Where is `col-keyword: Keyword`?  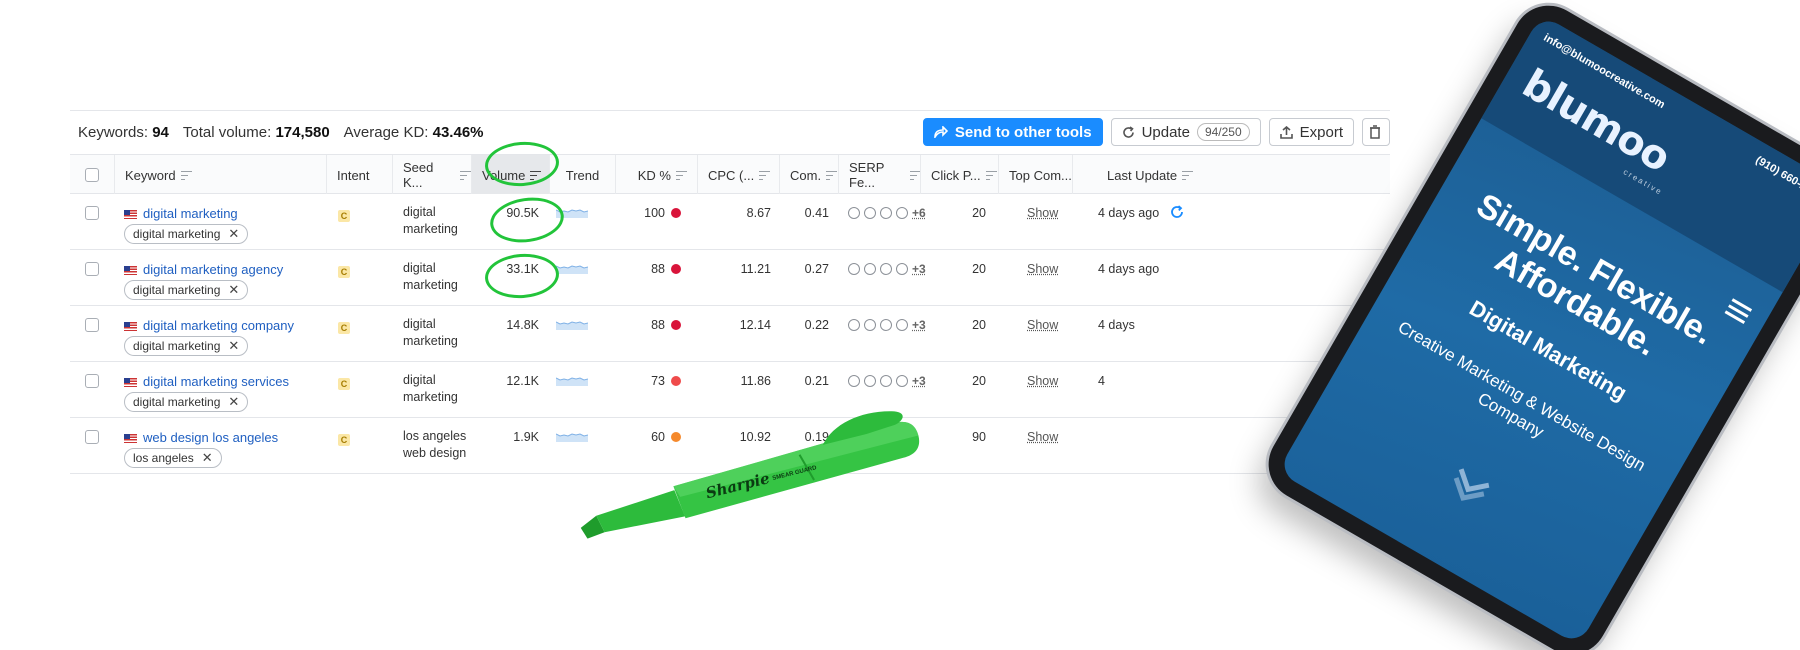
col-keyword: Keyword is located at coordinates (220, 175).